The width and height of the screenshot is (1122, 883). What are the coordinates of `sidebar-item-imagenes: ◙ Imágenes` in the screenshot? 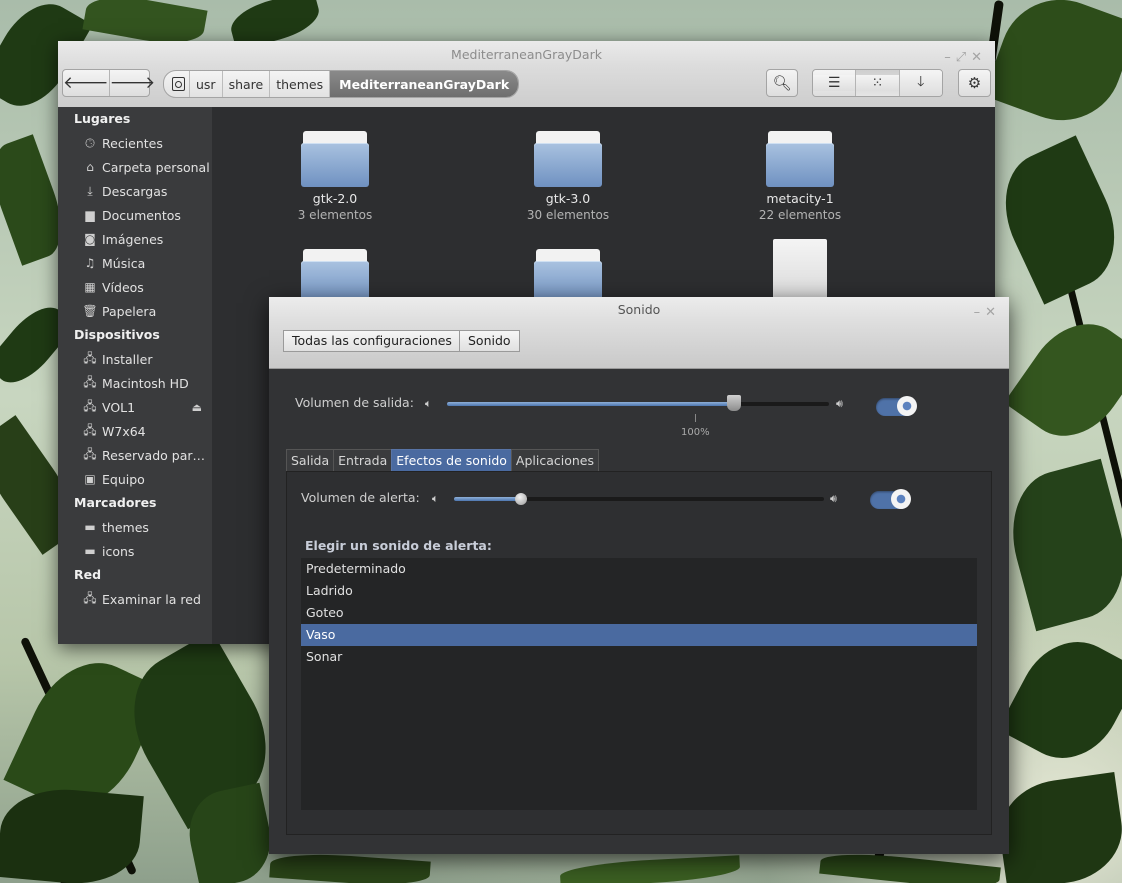 It's located at (135, 239).